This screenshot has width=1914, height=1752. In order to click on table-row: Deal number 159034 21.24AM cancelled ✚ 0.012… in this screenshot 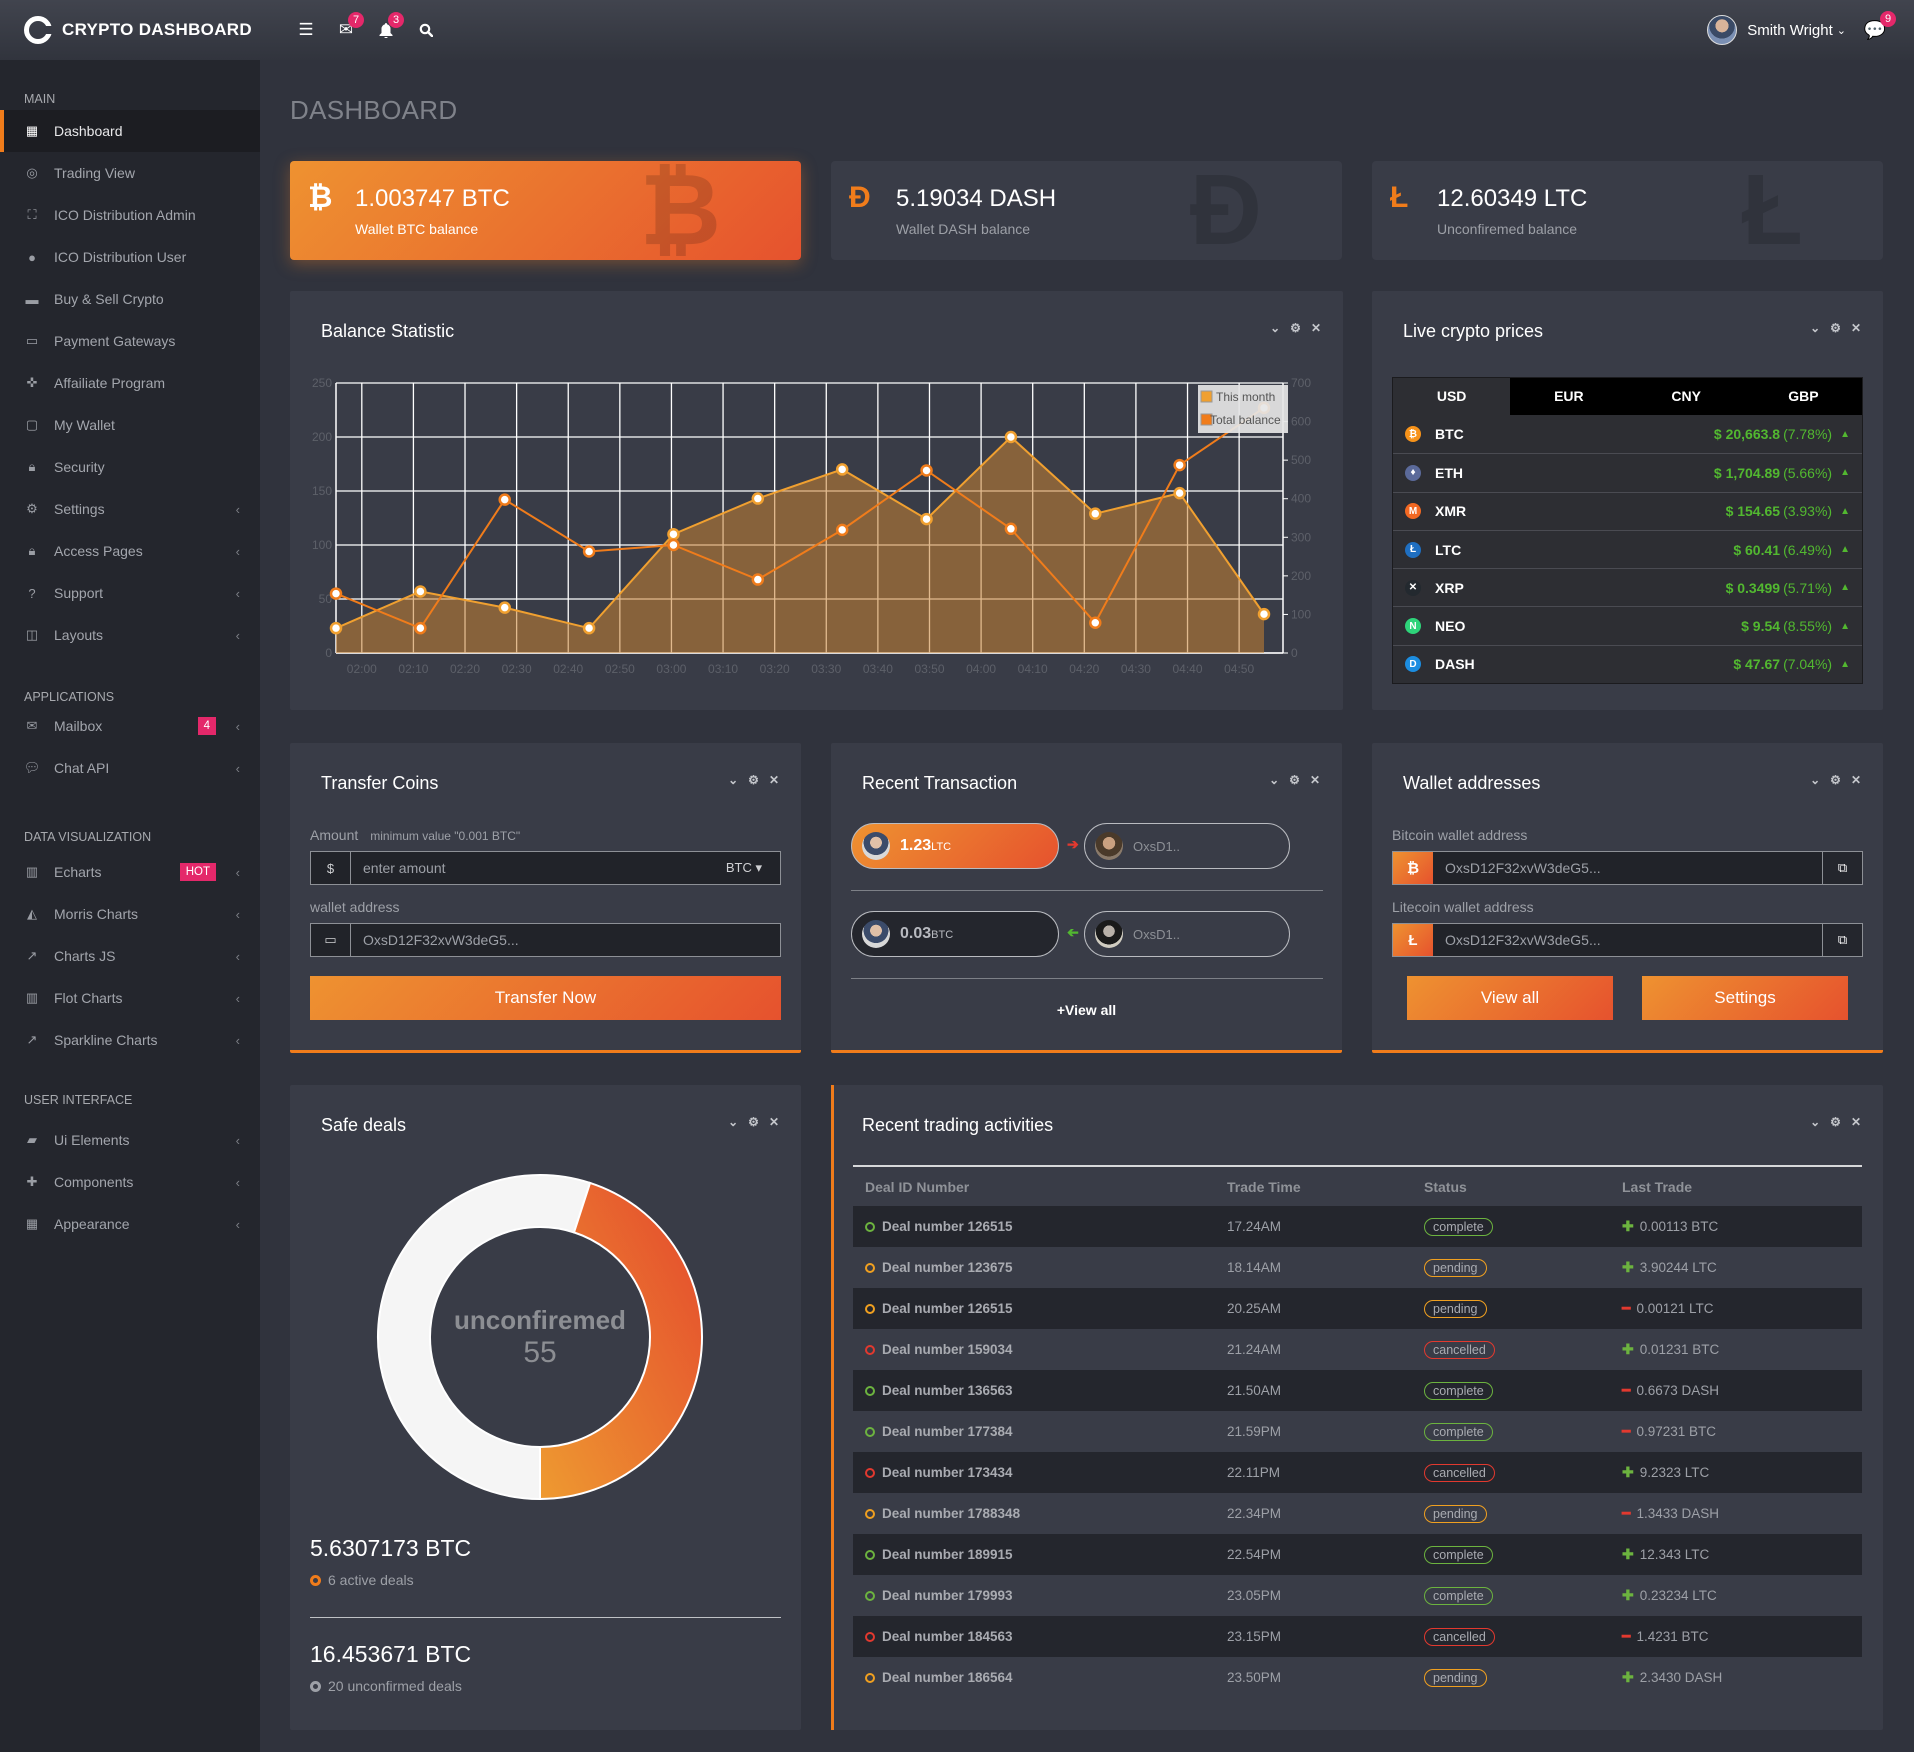, I will do `click(1357, 1349)`.